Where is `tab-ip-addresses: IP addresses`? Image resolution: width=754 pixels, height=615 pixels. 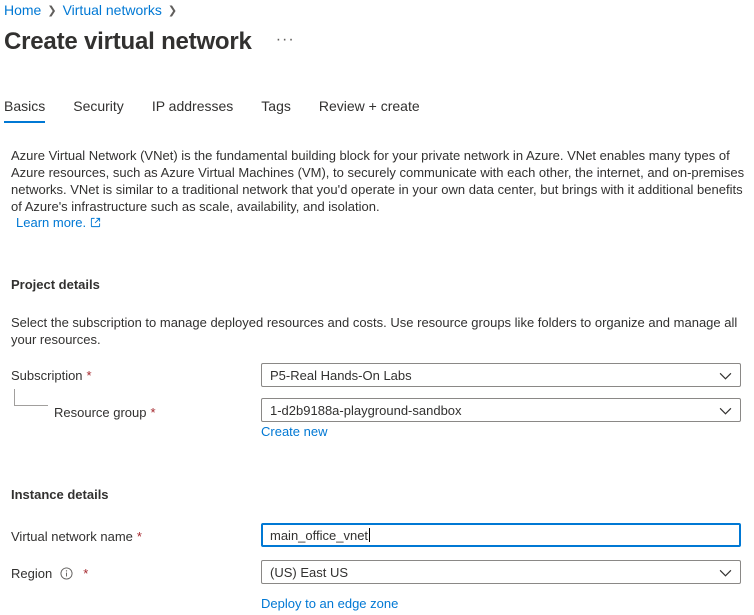 tab-ip-addresses: IP addresses is located at coordinates (192, 110).